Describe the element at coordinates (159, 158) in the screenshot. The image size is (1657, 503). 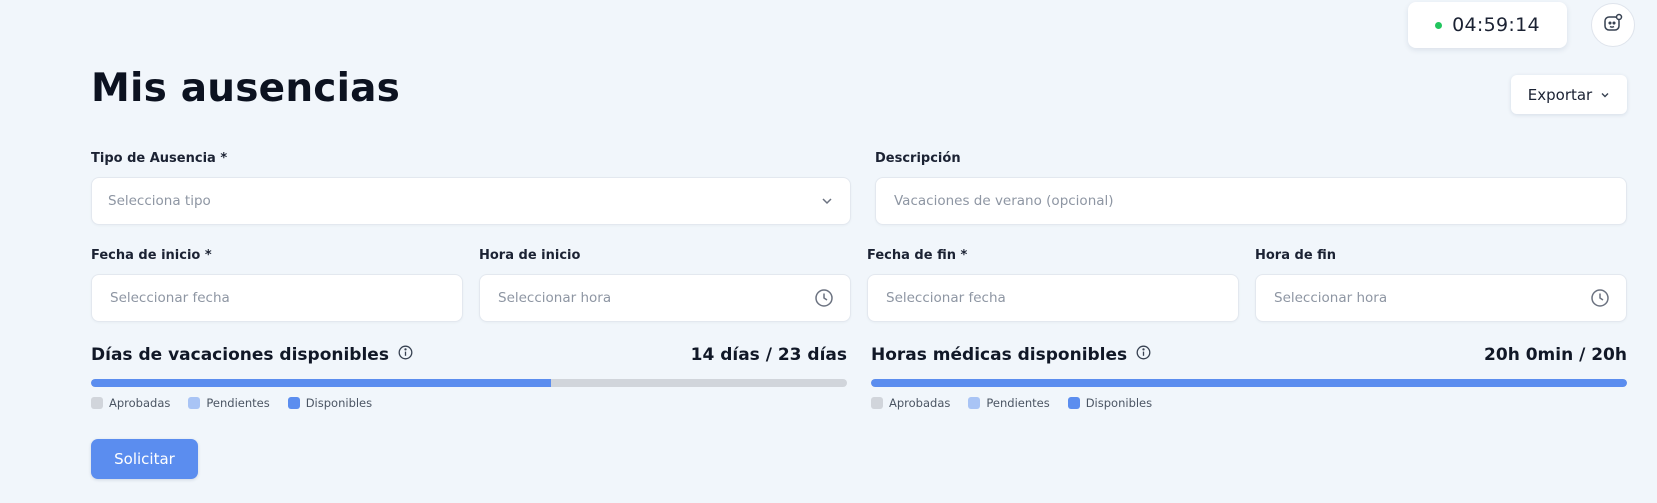
I see `absence-type-label: Tipo de Ausencia *` at that location.